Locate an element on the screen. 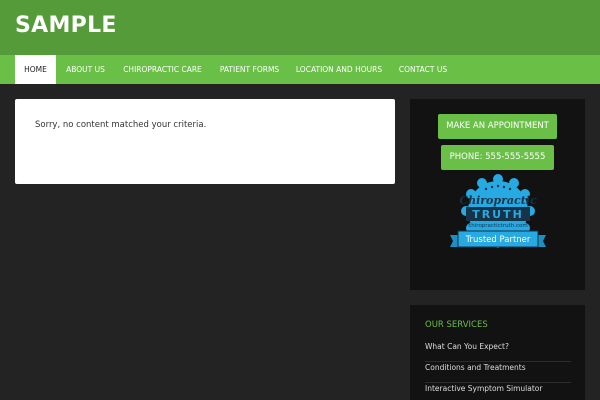  site-header: SAMPLE is located at coordinates (300, 27).